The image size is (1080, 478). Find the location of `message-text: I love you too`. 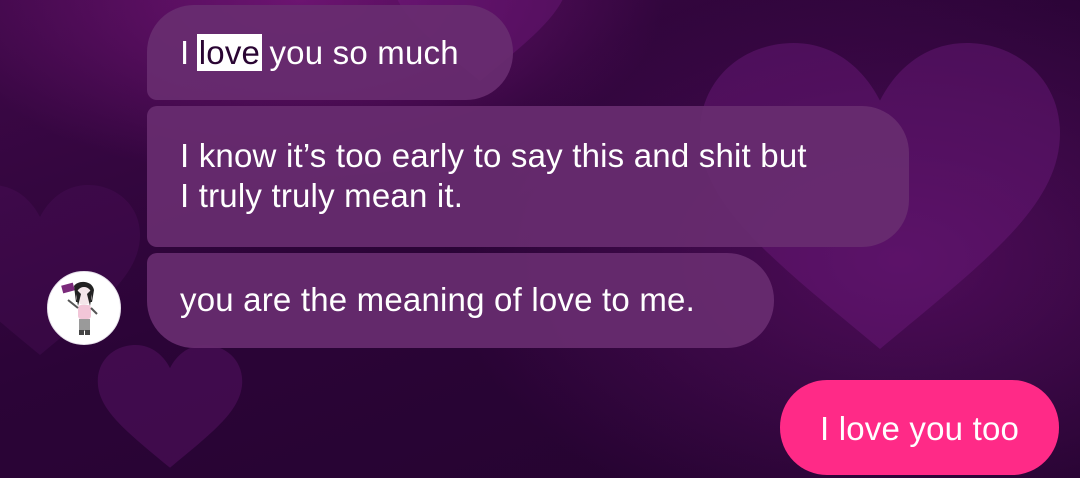

message-text: I love you too is located at coordinates (919, 428).